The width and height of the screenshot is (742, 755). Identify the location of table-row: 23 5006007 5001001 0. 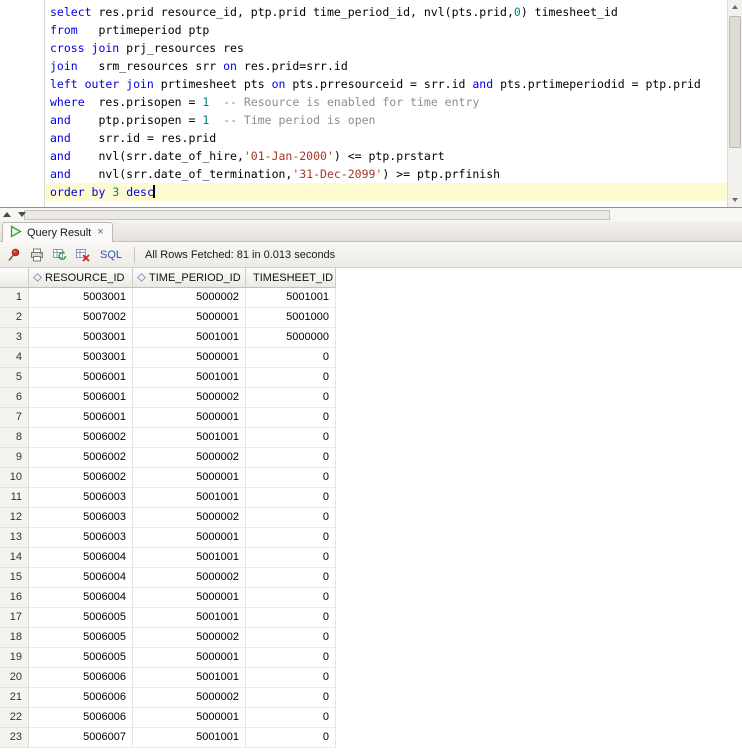
(371, 738).